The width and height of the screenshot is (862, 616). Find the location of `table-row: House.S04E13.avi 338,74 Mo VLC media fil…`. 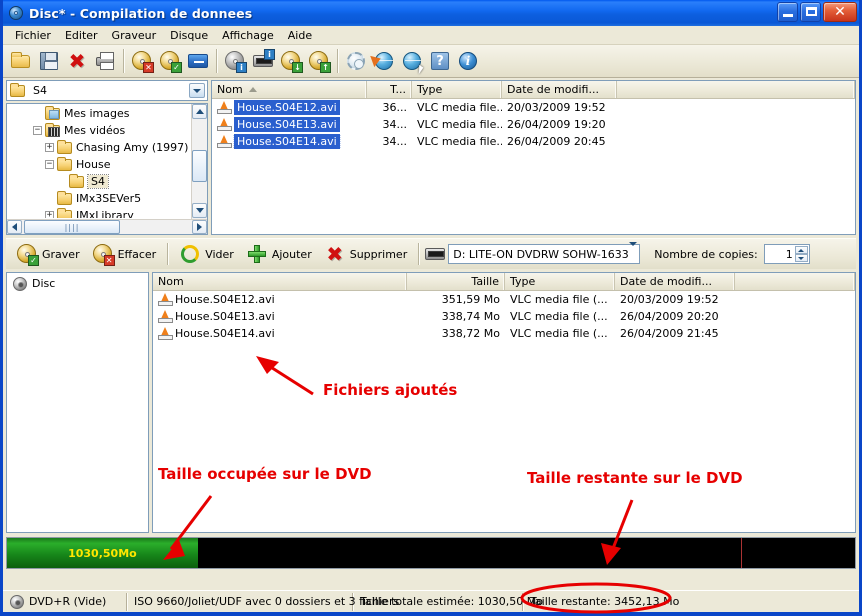

table-row: House.S04E13.avi 338,74 Mo VLC media fil… is located at coordinates (504, 316).